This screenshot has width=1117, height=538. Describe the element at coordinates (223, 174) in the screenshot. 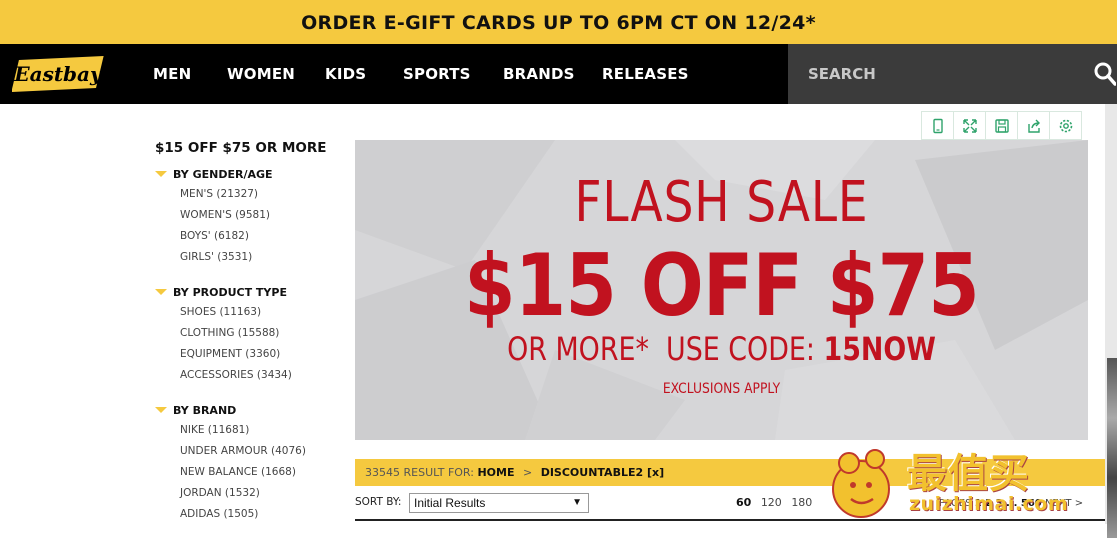

I see `filter-heading-label: BY GENDER/AGE` at that location.